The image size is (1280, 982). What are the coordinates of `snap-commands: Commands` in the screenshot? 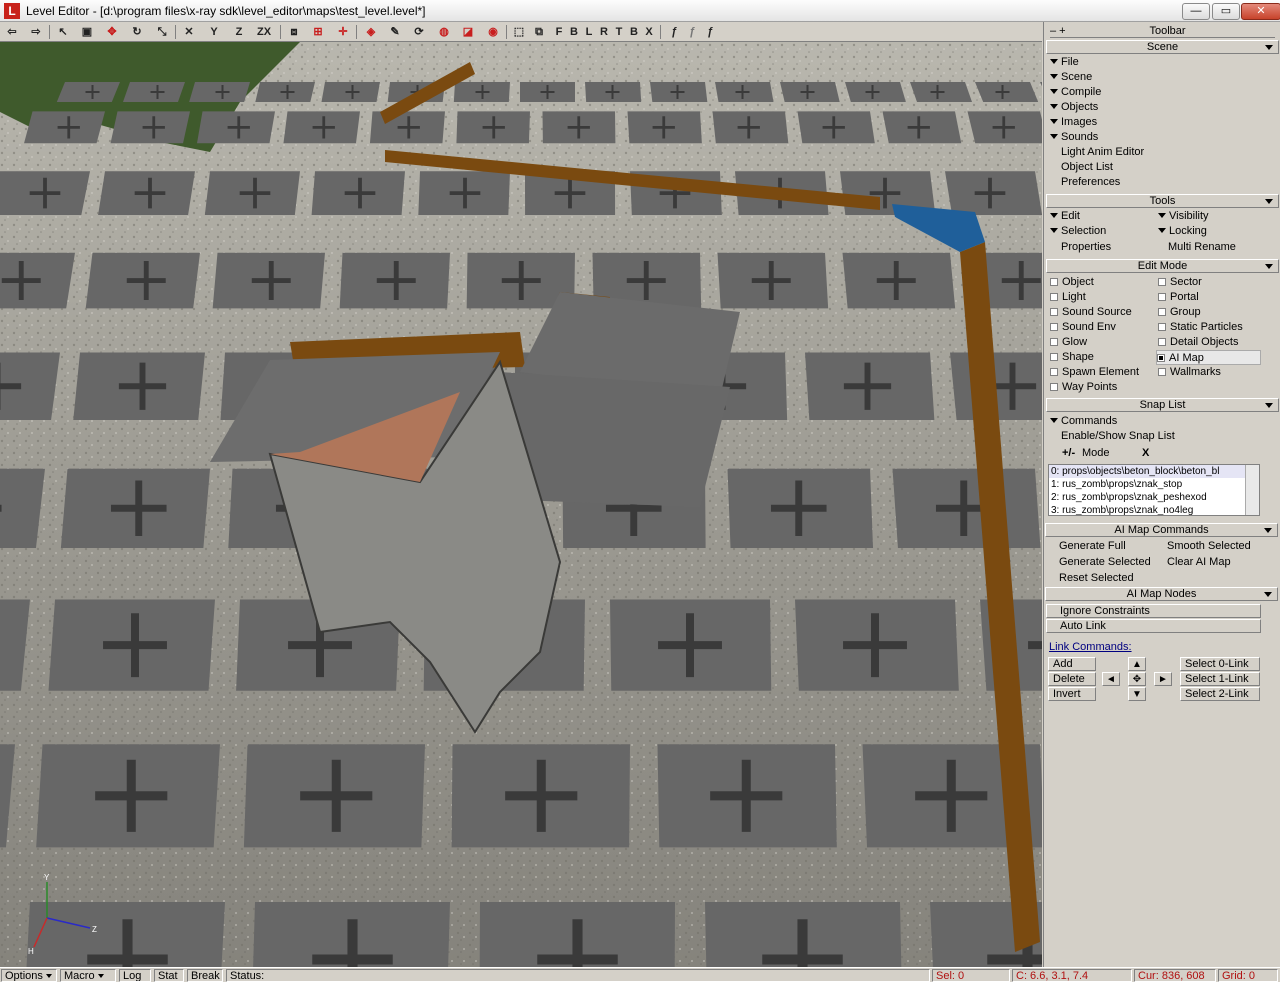 It's located at (1083, 421).